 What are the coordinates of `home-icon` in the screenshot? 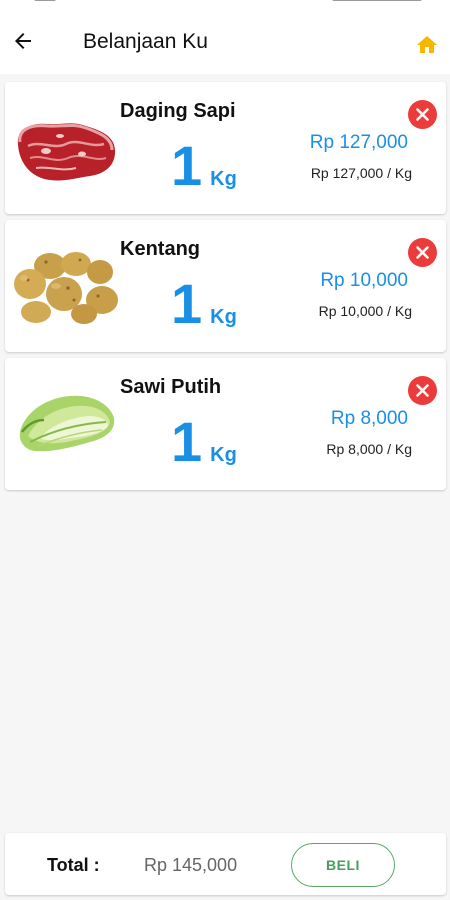 It's located at (427, 44).